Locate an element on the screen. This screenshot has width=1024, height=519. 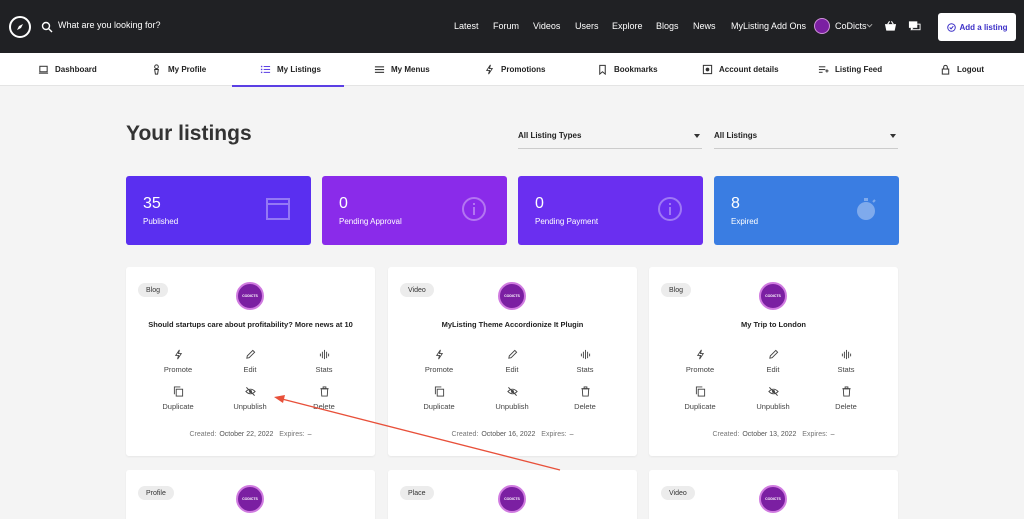
stat-card-pending-approval: 0 Pending Approval is located at coordinates (414, 210).